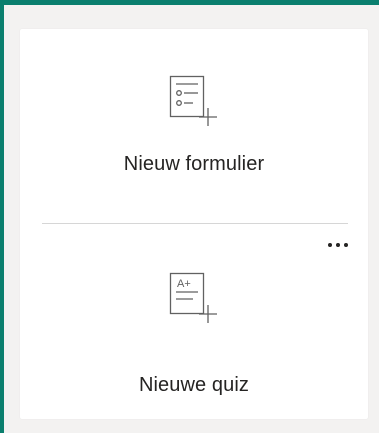 This screenshot has height=433, width=379. I want to click on form-add-icon, so click(193, 100).